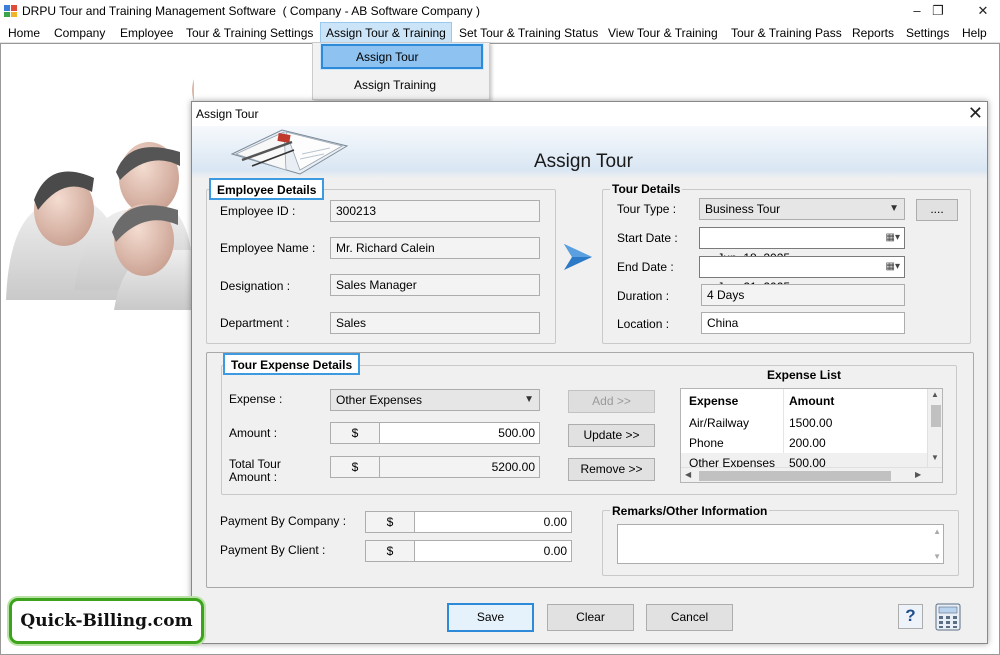  What do you see at coordinates (386, 33) in the screenshot?
I see `menu-assign-tour-training: Assign Tour & Training` at bounding box center [386, 33].